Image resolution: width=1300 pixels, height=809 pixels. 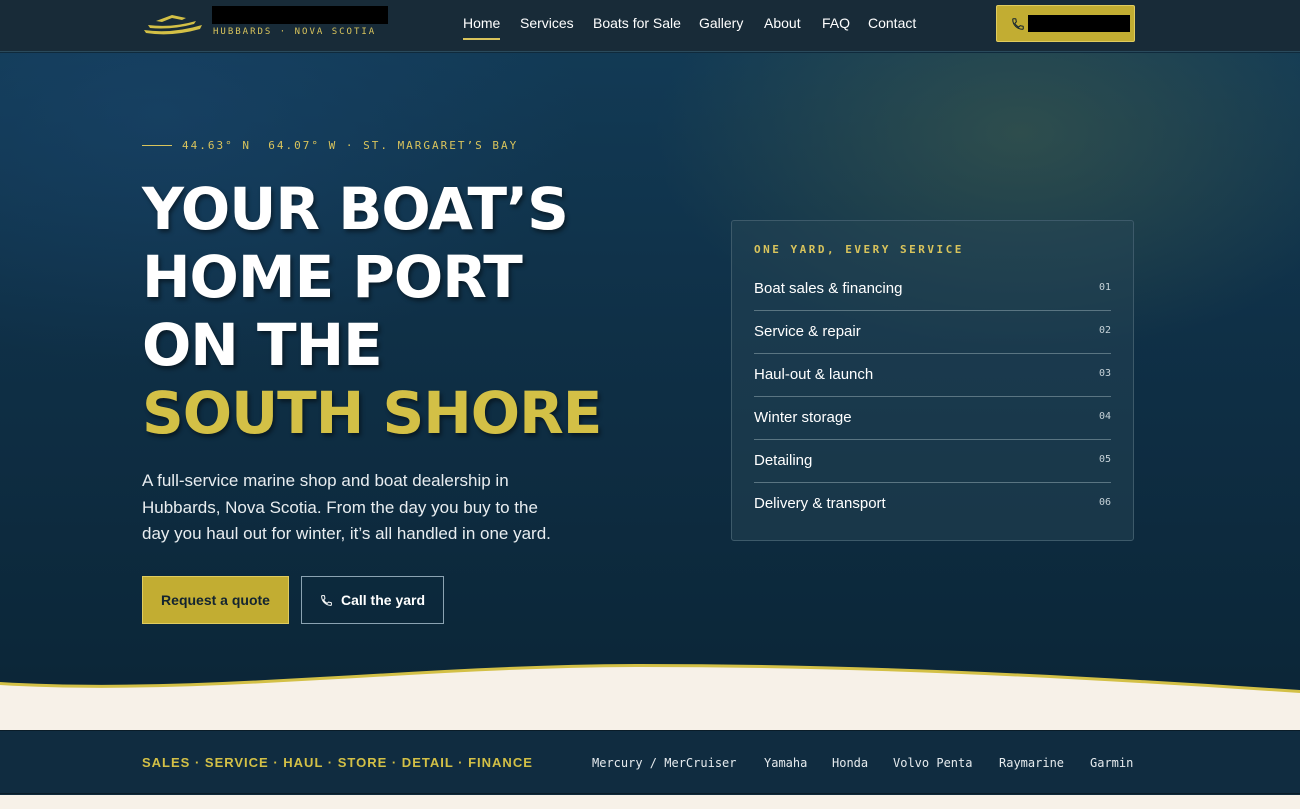 I want to click on service-row: Boat sales & financing 01, so click(x=932, y=289).